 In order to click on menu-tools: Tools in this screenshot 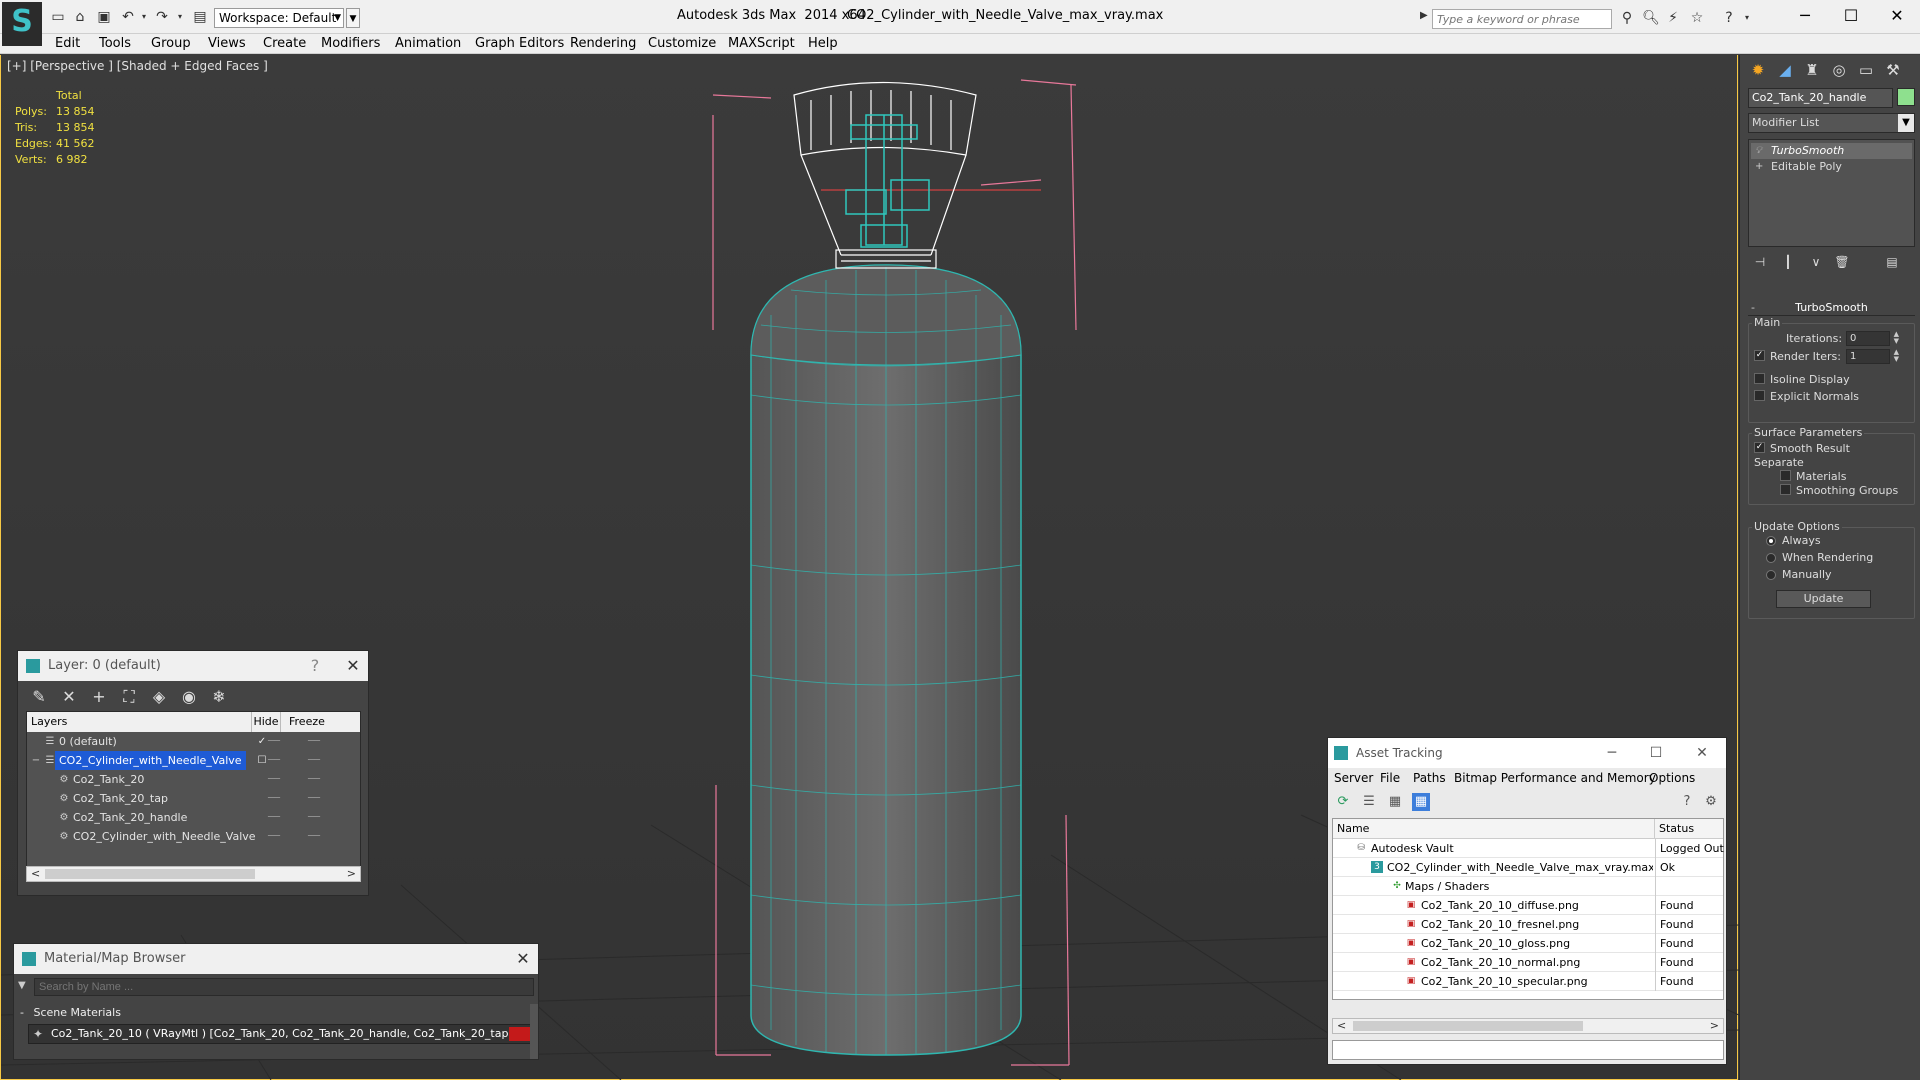, I will do `click(115, 43)`.